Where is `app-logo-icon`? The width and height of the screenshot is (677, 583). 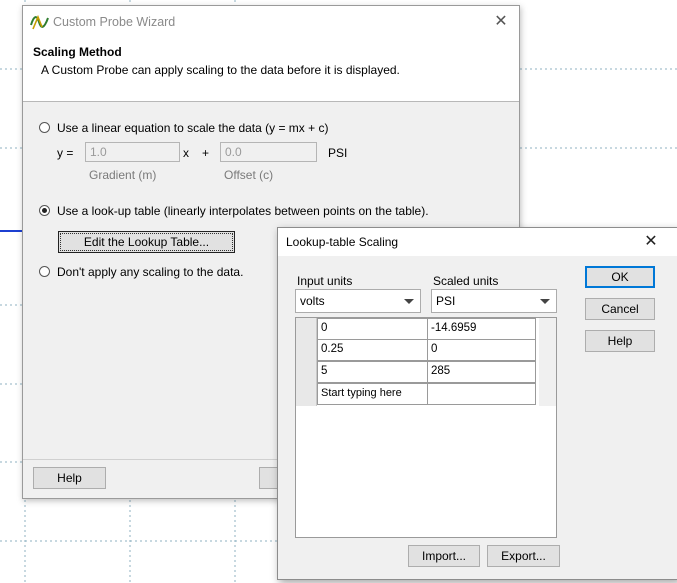 app-logo-icon is located at coordinates (39, 22).